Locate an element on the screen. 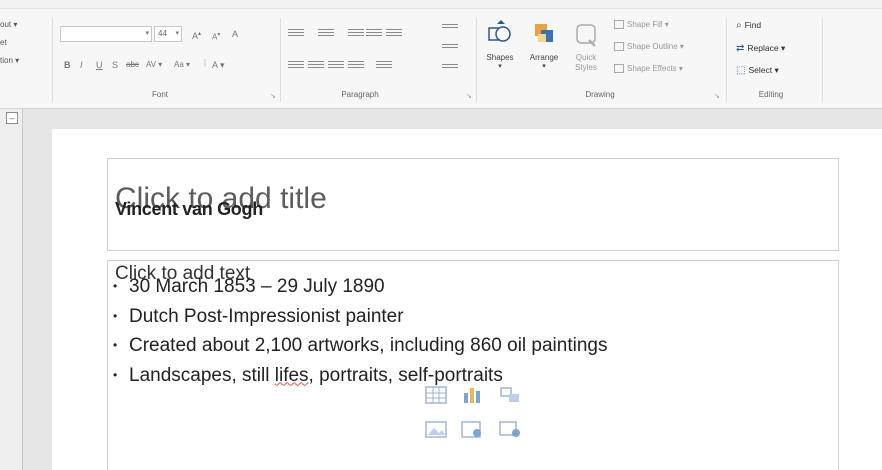 The width and height of the screenshot is (882, 470). clipboard-group-partial: out ▾ et tion ▾ is located at coordinates (24, 43).